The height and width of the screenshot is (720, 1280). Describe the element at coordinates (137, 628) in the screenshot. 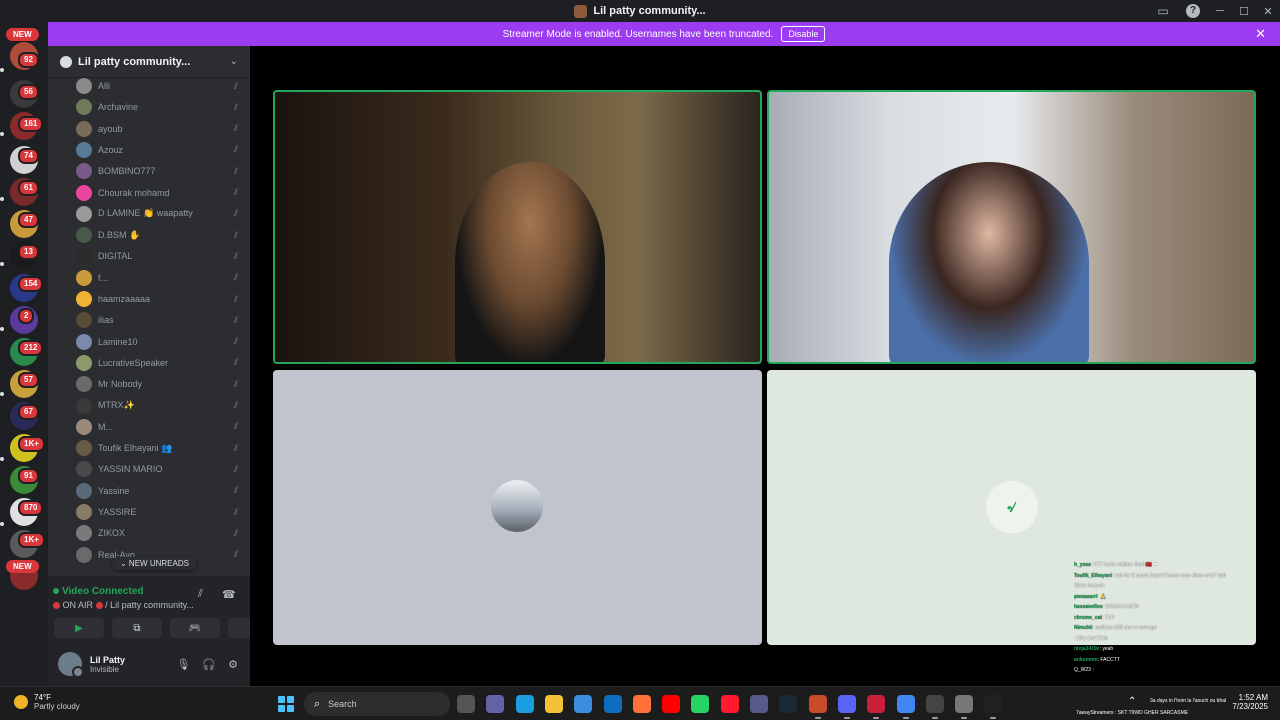

I see `screen-share-button: ⧉` at that location.